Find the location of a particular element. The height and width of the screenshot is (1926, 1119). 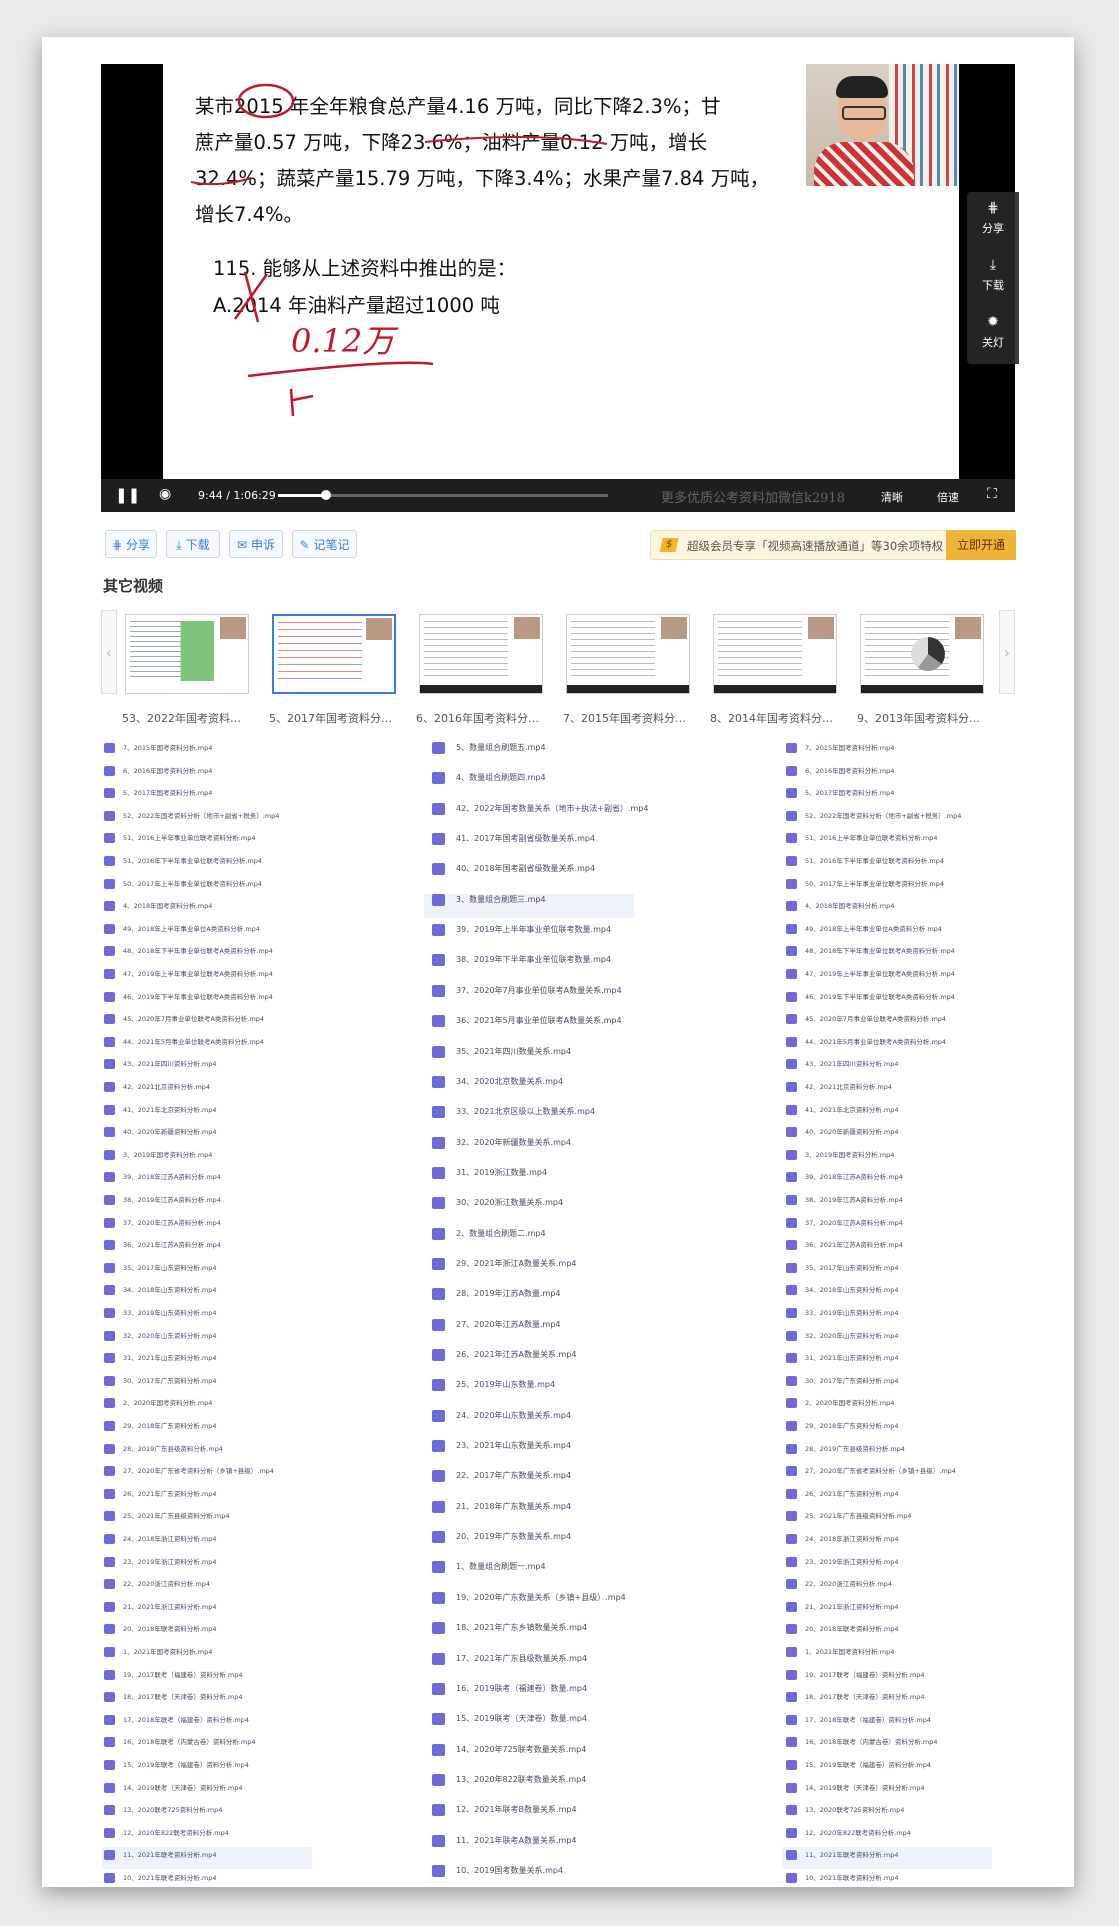

file-name: 22、2020浙江资料分析.mp4 is located at coordinates (848, 1584).